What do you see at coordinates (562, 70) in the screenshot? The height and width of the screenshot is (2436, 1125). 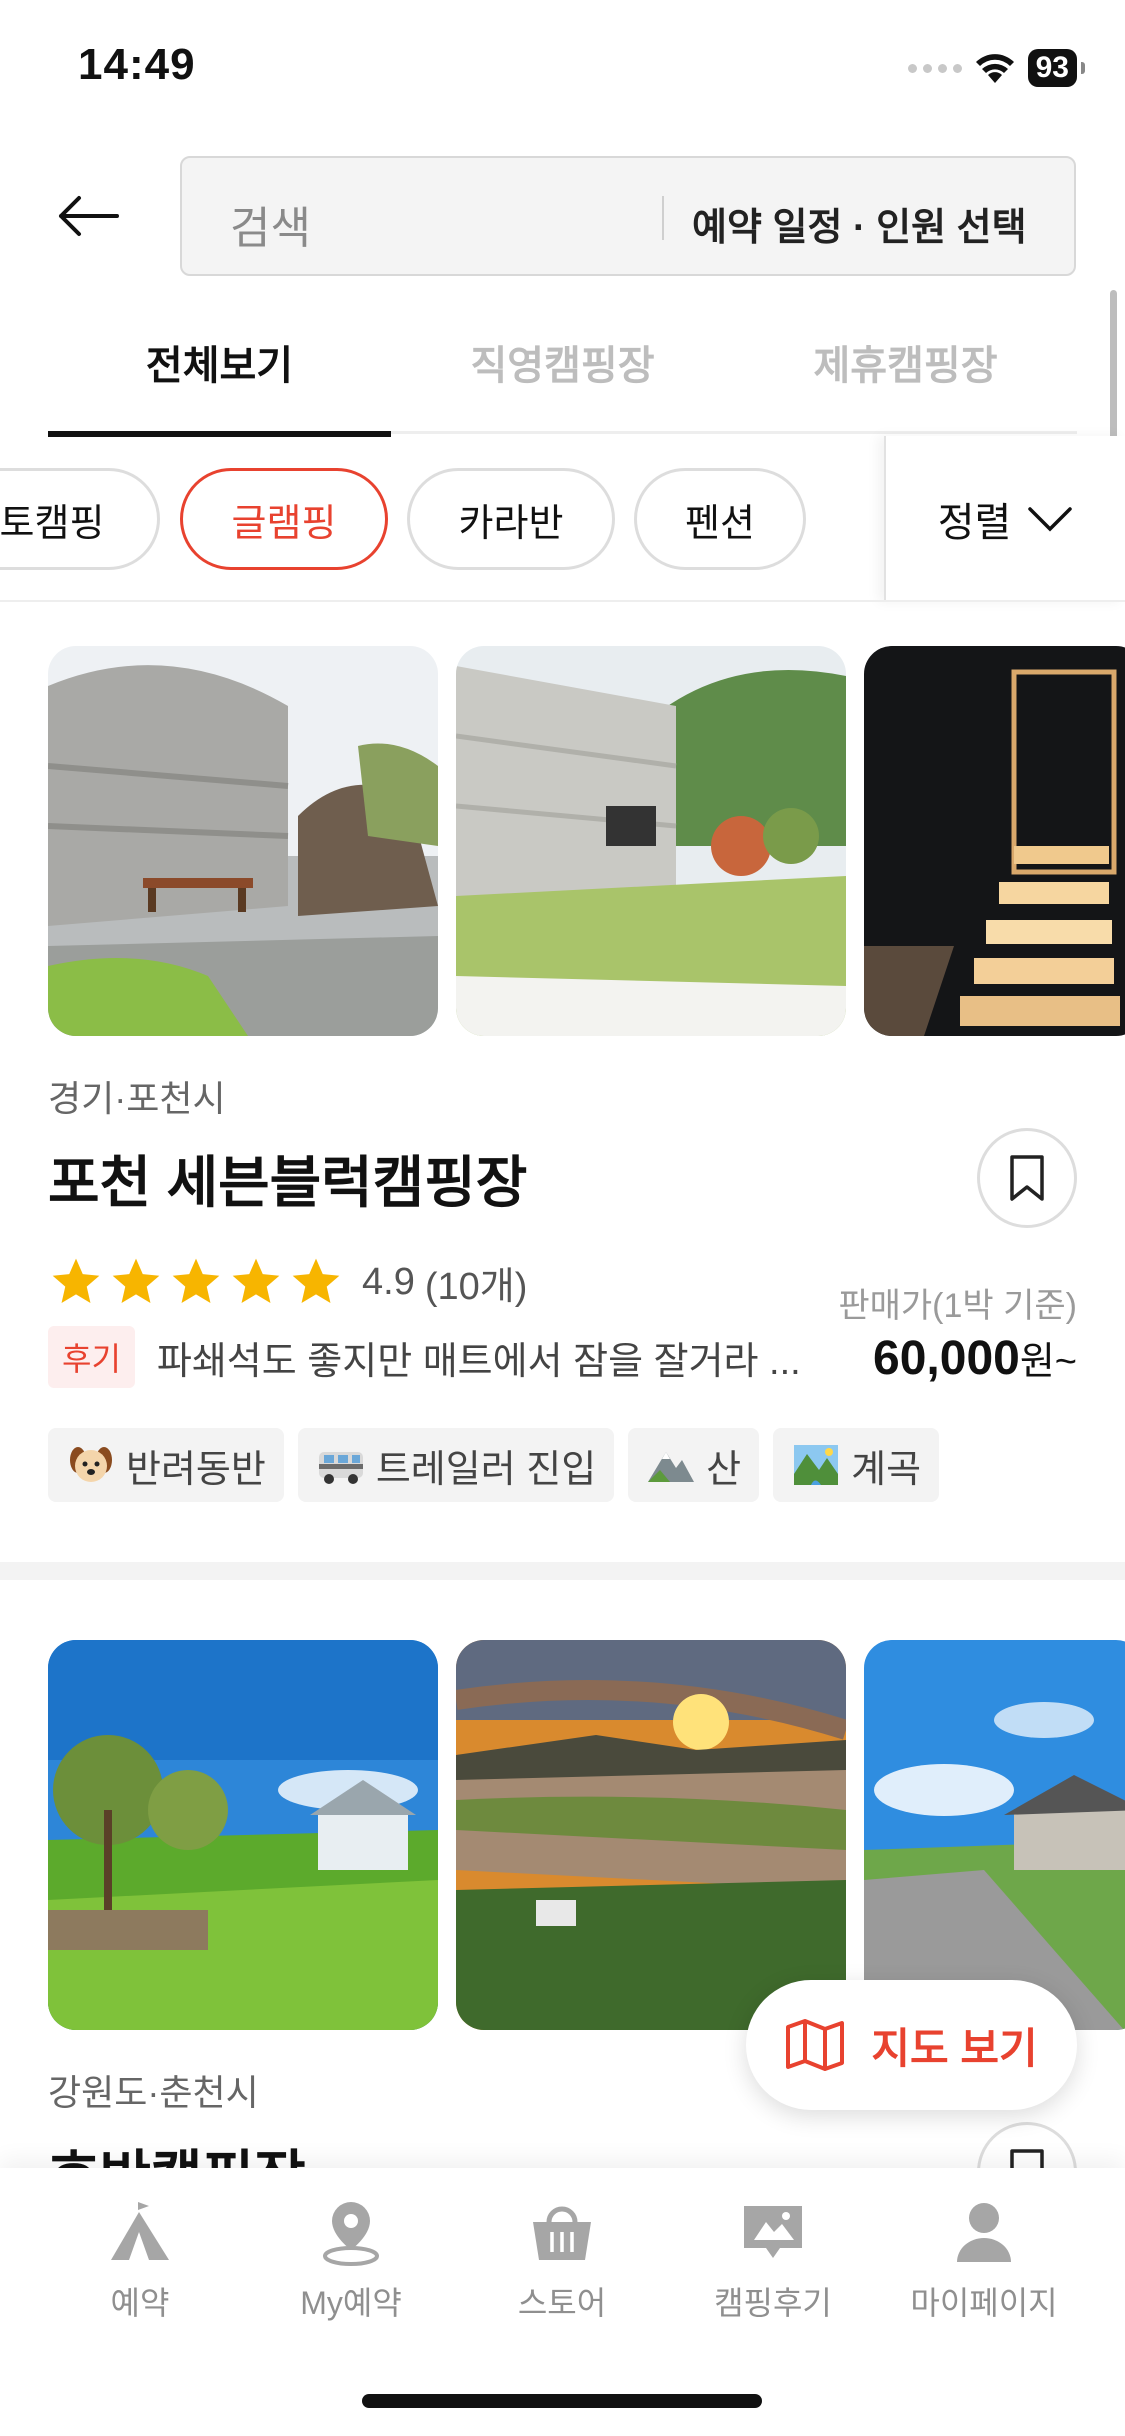 I see `status-bar: 14:49 93` at bounding box center [562, 70].